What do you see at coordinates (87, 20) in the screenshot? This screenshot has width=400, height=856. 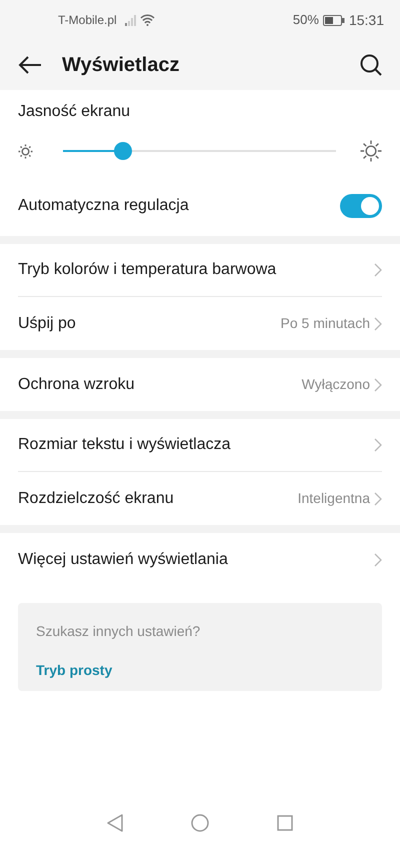 I see `carrier-name: T-Mobile.pl` at bounding box center [87, 20].